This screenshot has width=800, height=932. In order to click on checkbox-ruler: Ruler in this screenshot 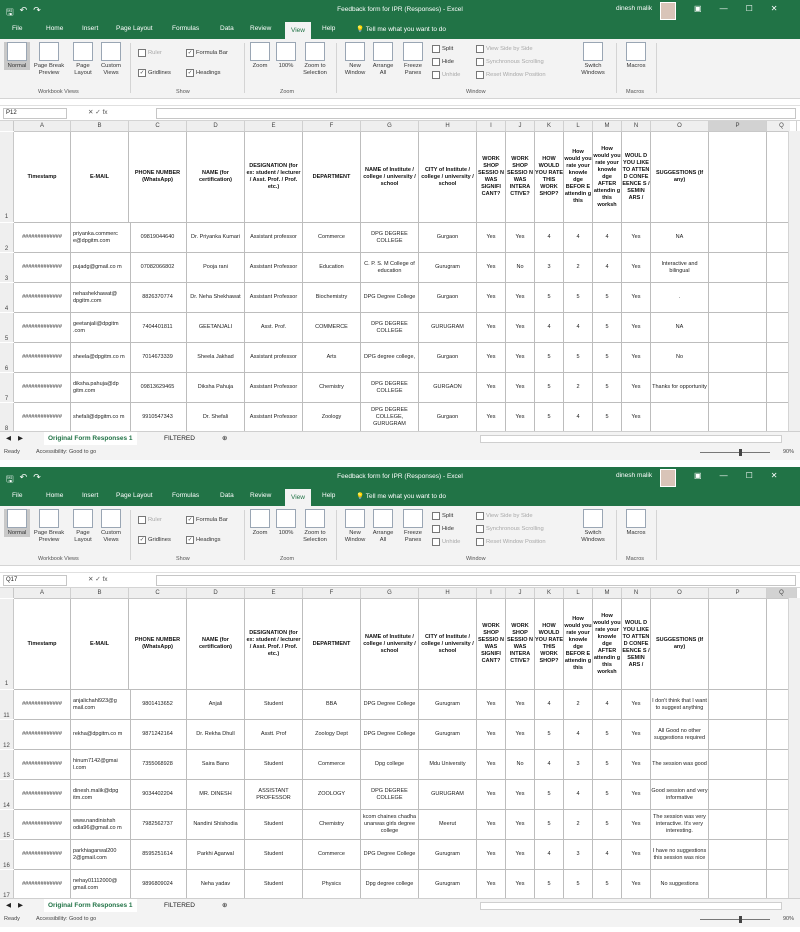, I will do `click(150, 520)`.